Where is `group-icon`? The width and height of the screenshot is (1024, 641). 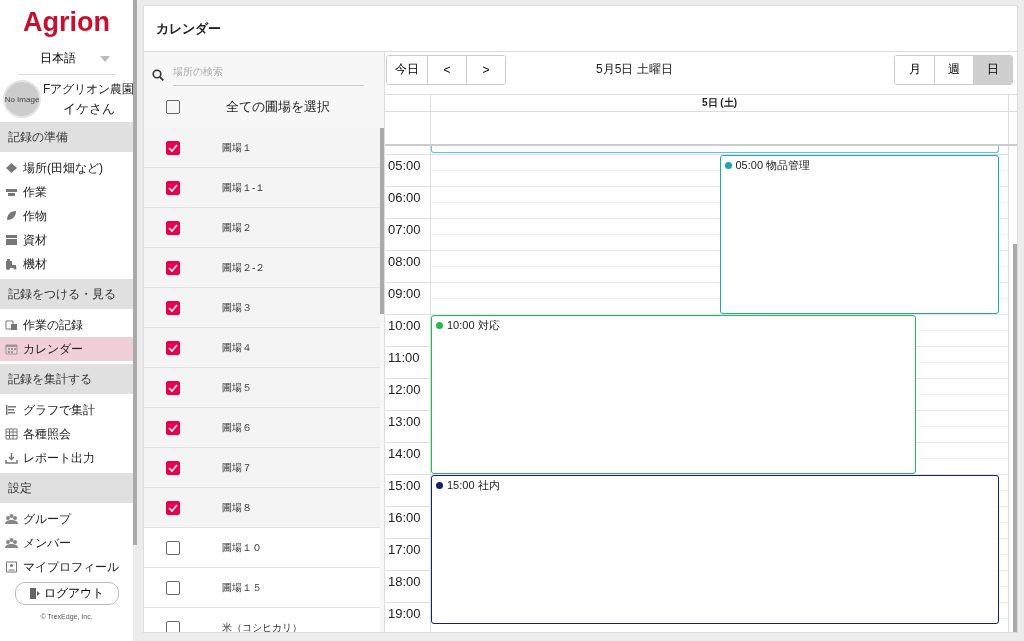 group-icon is located at coordinates (11, 519).